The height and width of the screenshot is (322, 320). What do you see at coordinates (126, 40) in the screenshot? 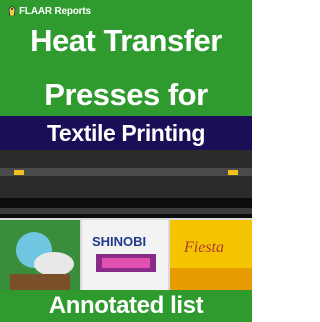
I see `title-line-1: Heat Transfer` at bounding box center [126, 40].